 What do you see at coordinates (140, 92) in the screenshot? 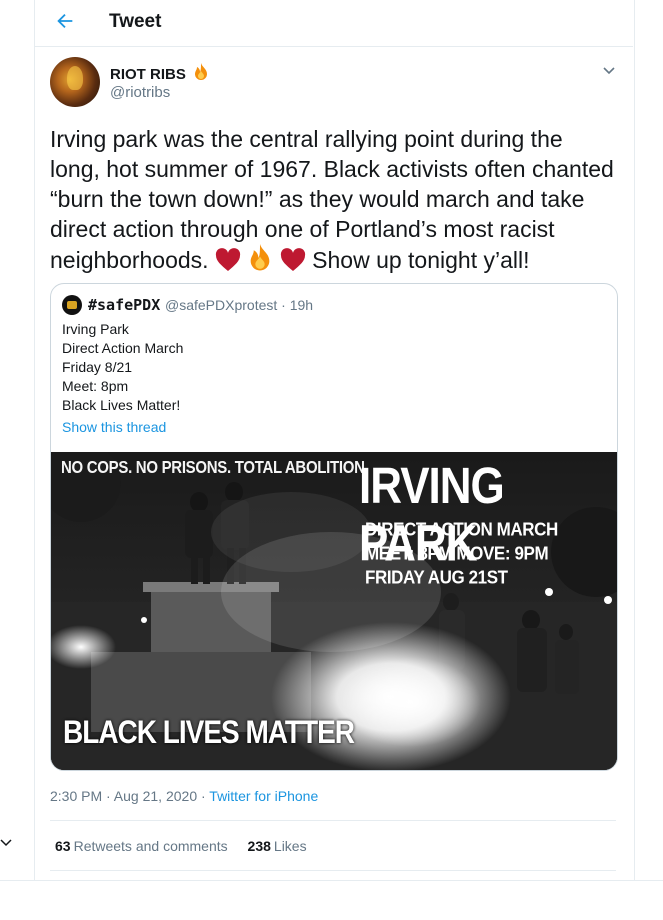
I see `author-handle: @riotribs` at bounding box center [140, 92].